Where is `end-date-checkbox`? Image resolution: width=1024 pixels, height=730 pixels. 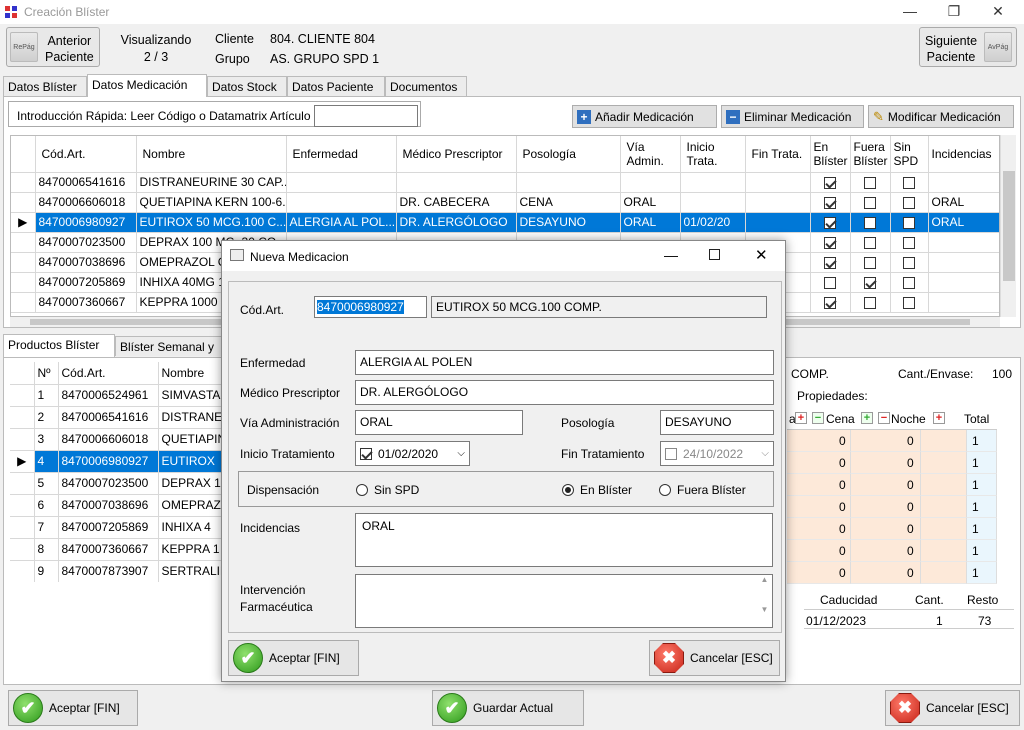 end-date-checkbox is located at coordinates (671, 453).